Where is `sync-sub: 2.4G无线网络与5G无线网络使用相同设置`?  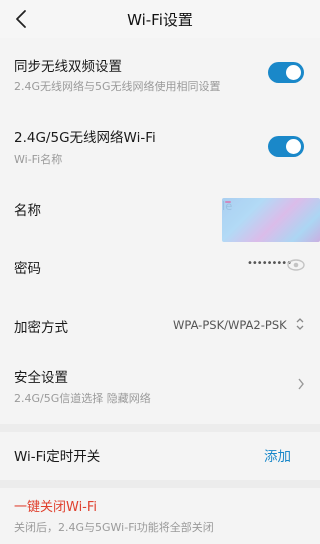 sync-sub: 2.4G无线网络与5G无线网络使用相同设置 is located at coordinates (117, 86).